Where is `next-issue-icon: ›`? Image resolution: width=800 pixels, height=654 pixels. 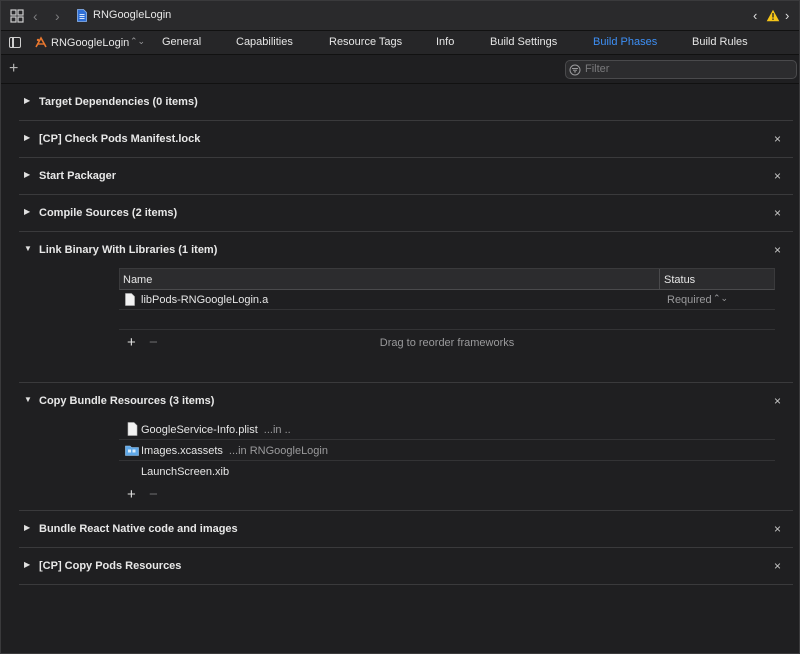 next-issue-icon: › is located at coordinates (787, 15).